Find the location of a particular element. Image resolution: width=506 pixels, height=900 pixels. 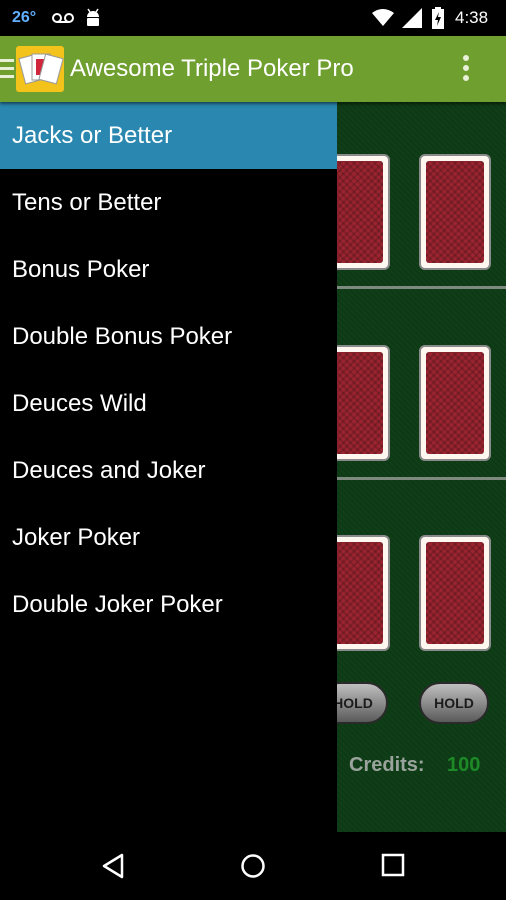

app-cards-icon is located at coordinates (40, 69).